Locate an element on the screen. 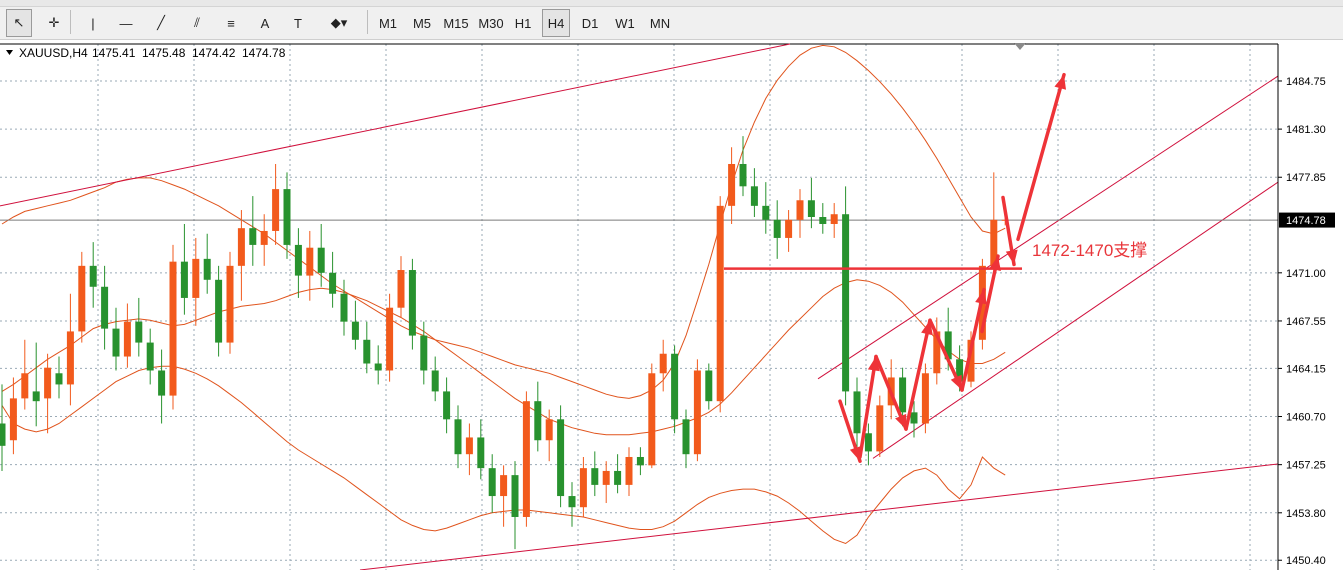  cursor-tool-icon: ↖ is located at coordinates (19, 22).